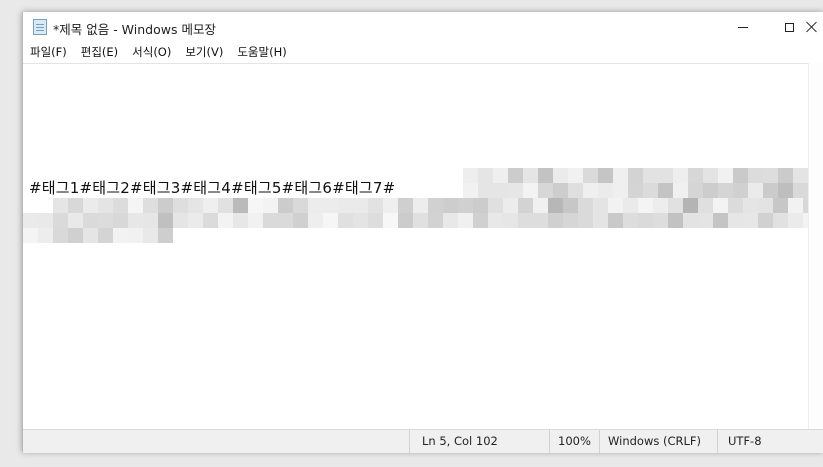  What do you see at coordinates (99, 52) in the screenshot?
I see `menu-edit: 편집(E)` at bounding box center [99, 52].